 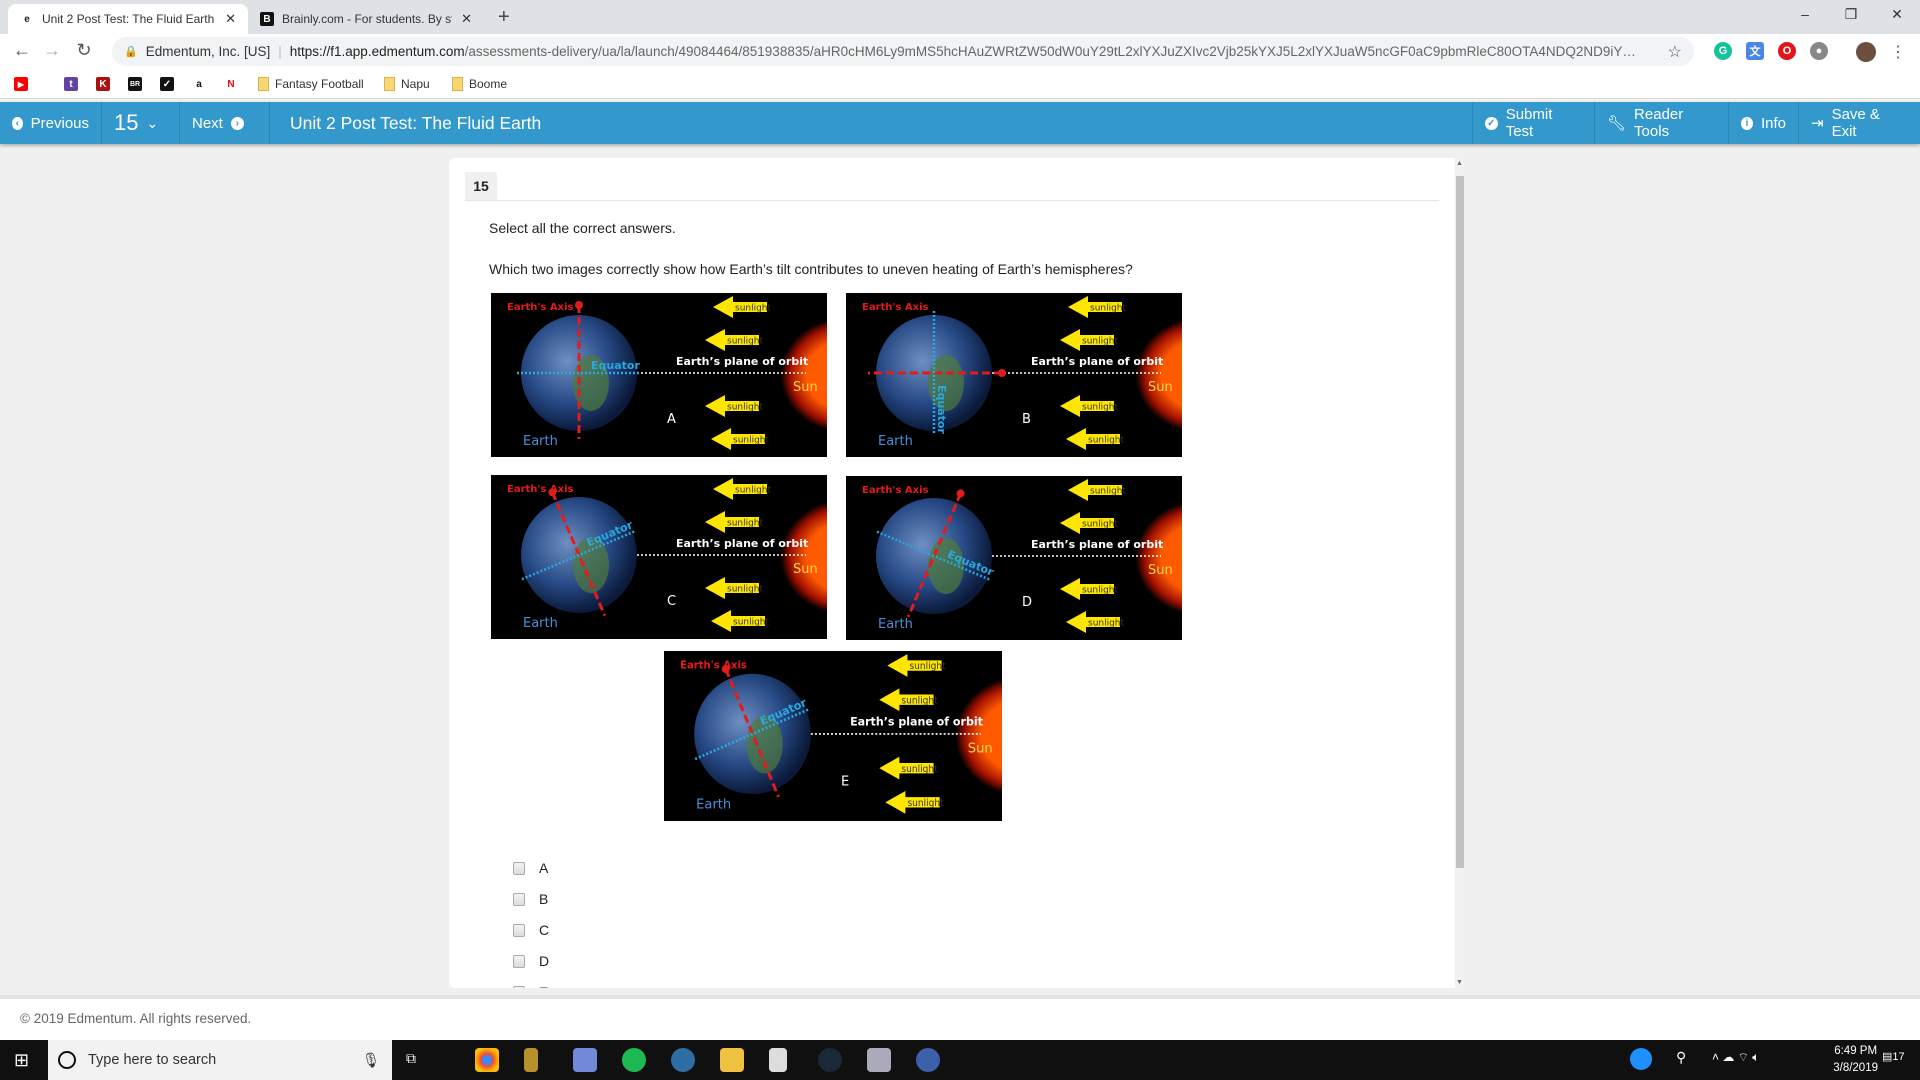 I want to click on menu-icon: ⋮, so click(x=1898, y=52).